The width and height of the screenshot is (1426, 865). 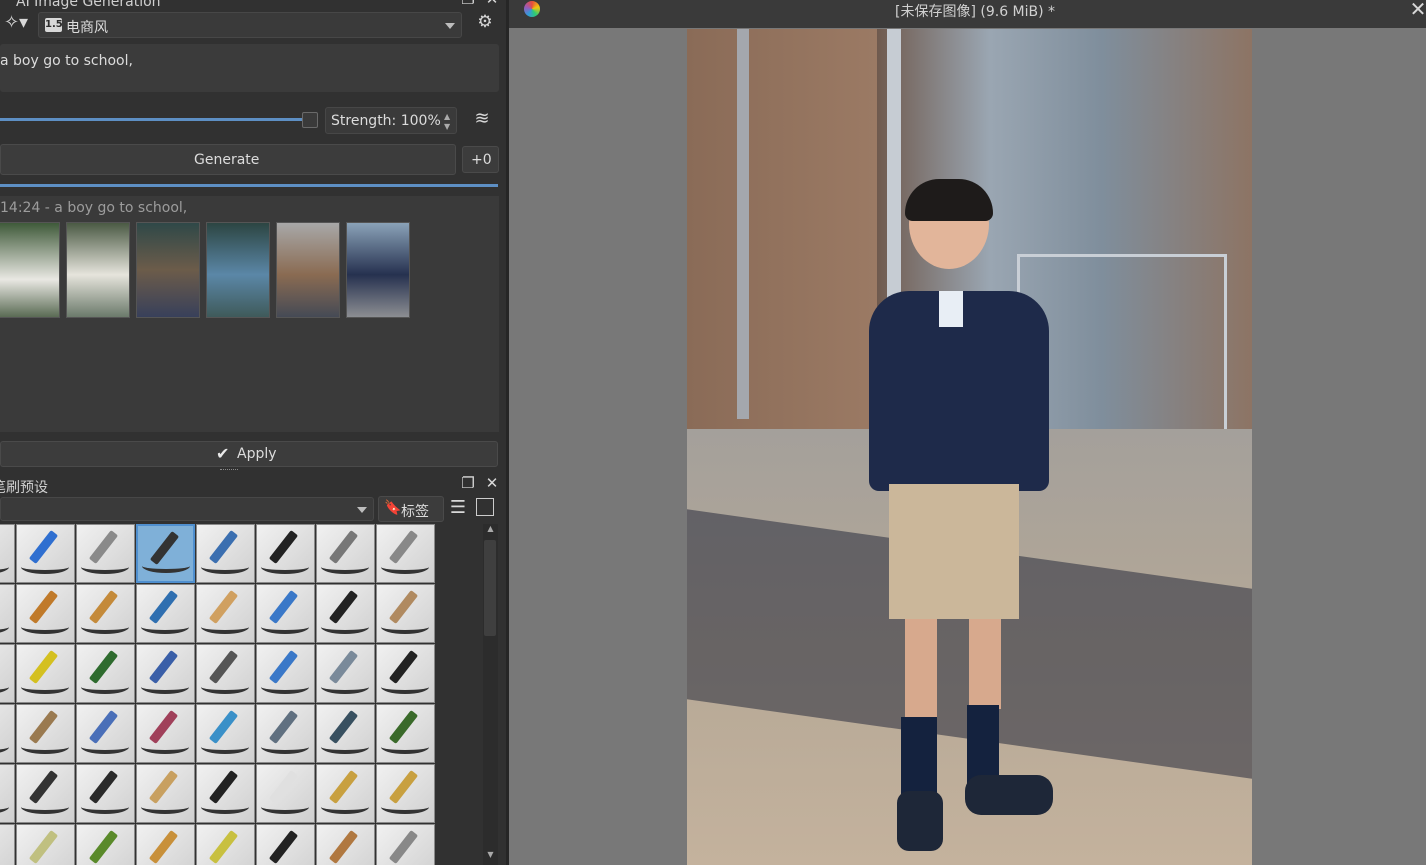 What do you see at coordinates (480, 159) in the screenshot?
I see `queue-count-button: +0` at bounding box center [480, 159].